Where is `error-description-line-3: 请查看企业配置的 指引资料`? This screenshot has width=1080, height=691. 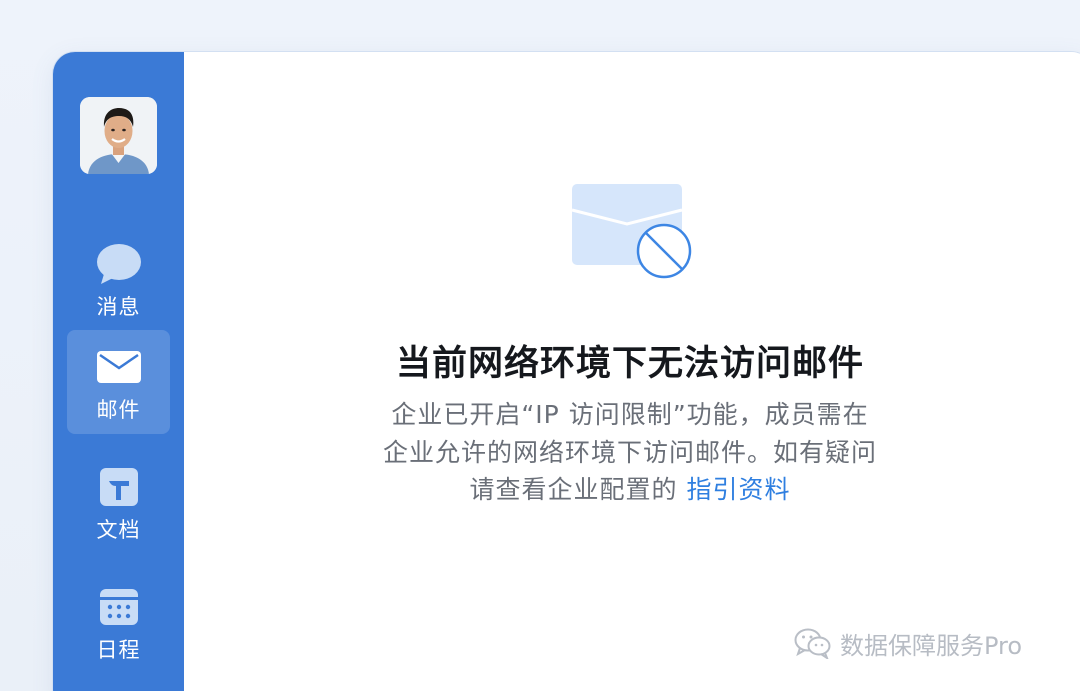
error-description-line-3: 请查看企业配置的 指引资料 is located at coordinates (630, 488).